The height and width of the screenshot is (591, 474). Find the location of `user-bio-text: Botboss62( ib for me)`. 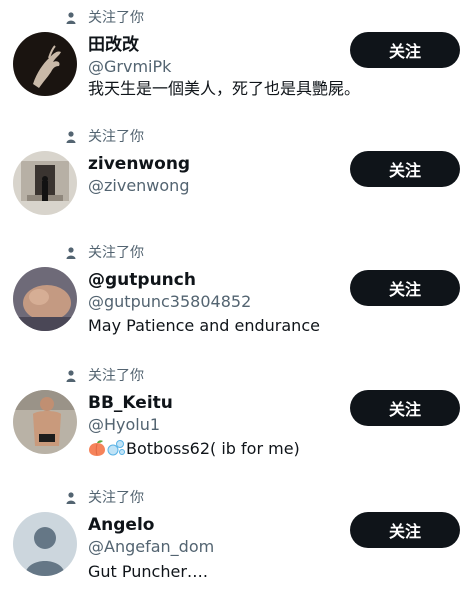

user-bio-text: Botboss62( ib for me) is located at coordinates (213, 448).